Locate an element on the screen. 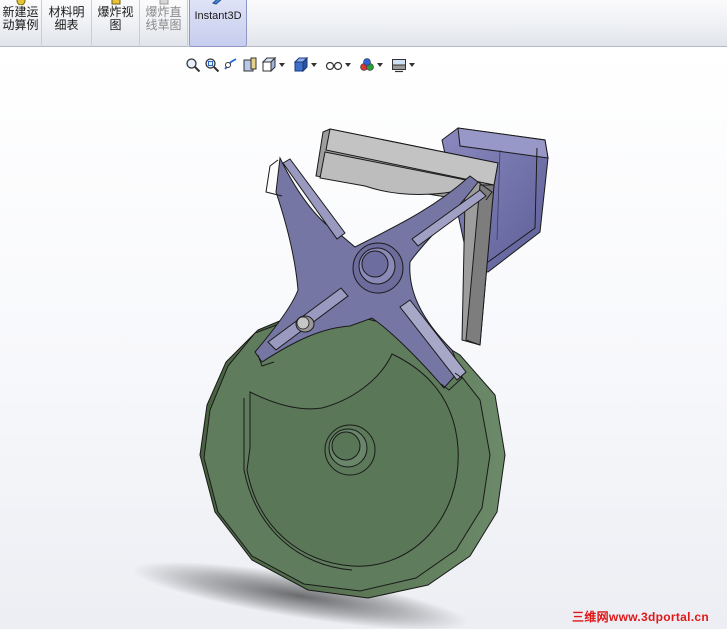 The width and height of the screenshot is (727, 629). zoom-to-area-button is located at coordinates (212, 65).